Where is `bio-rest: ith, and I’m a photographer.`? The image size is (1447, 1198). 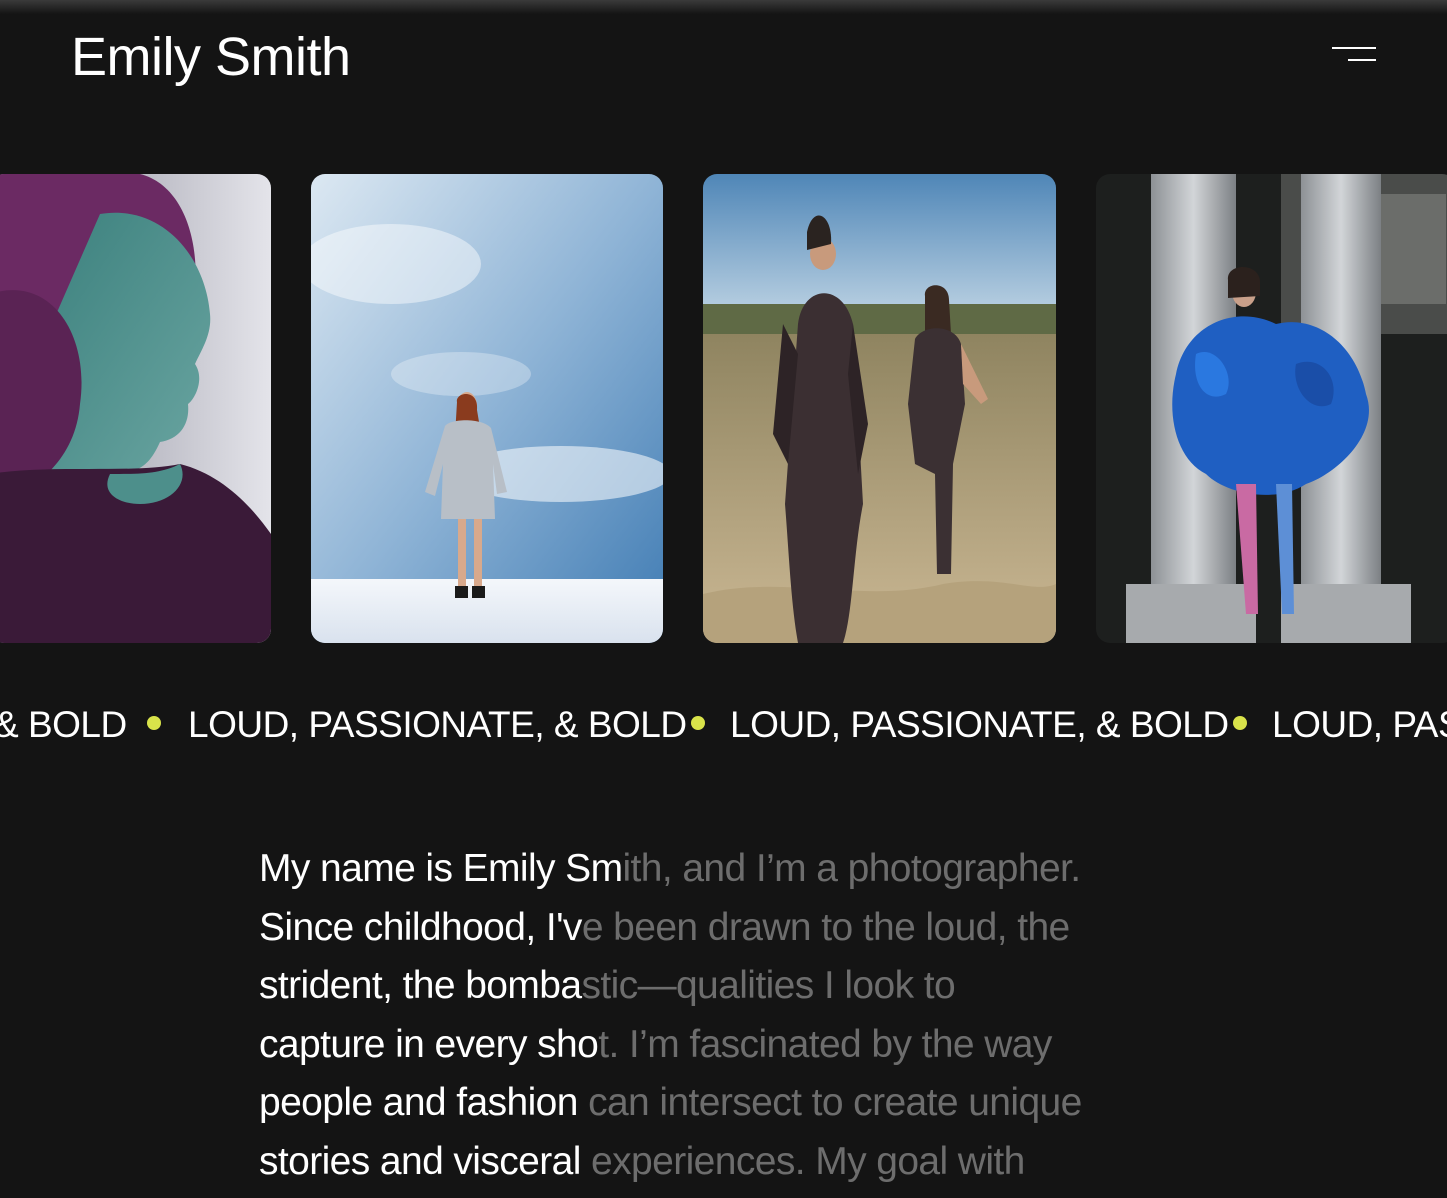
bio-rest: ith, and I’m a photographer. is located at coordinates (851, 868).